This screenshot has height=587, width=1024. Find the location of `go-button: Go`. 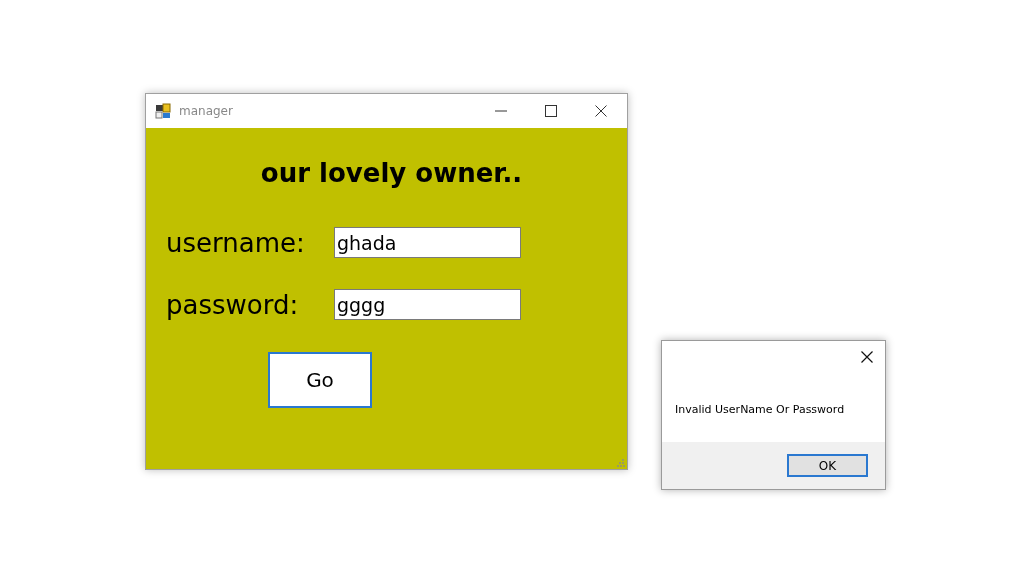

go-button: Go is located at coordinates (320, 380).